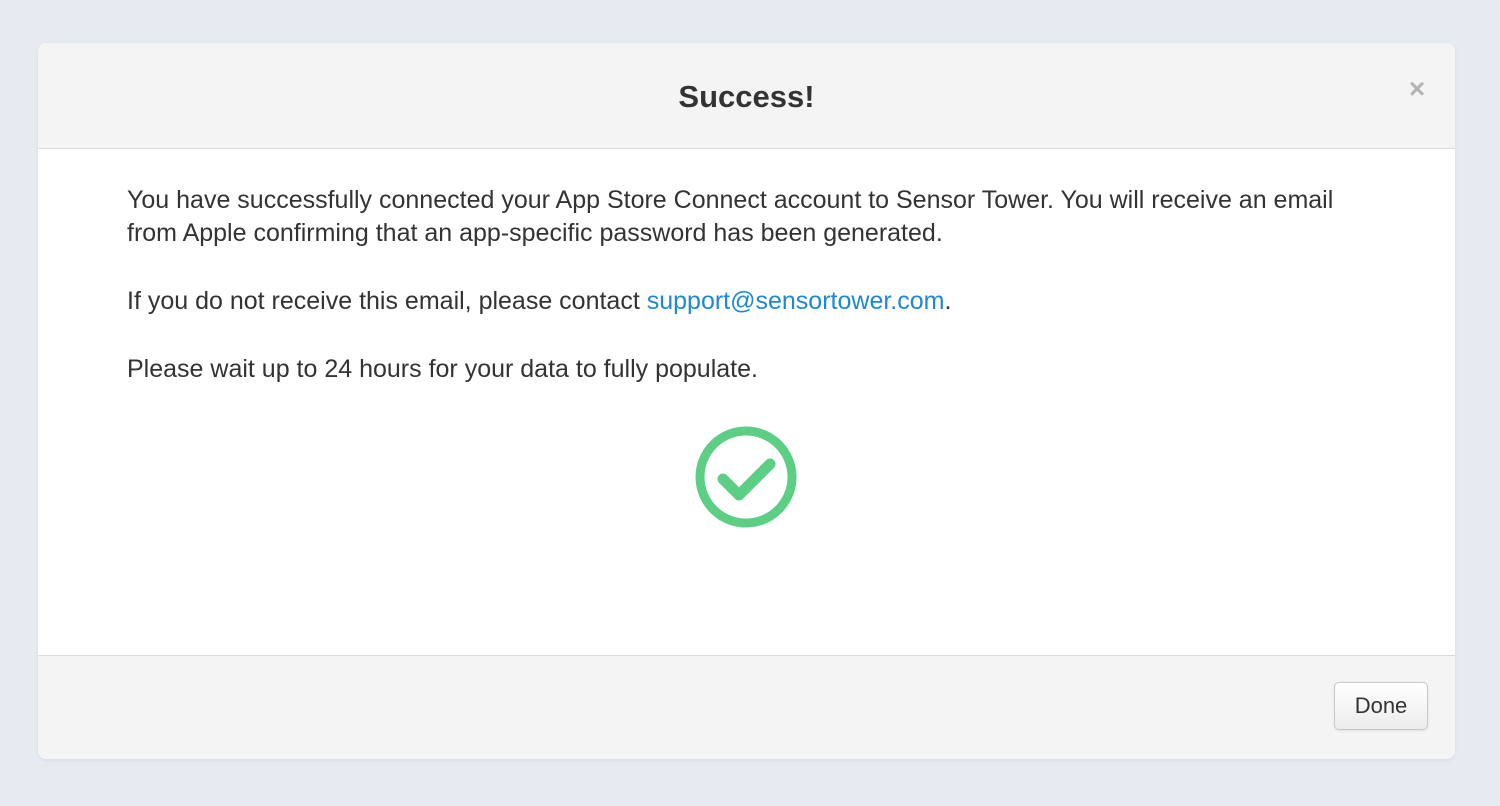  What do you see at coordinates (796, 301) in the screenshot?
I see `support-email-link: support@sensortower.com` at bounding box center [796, 301].